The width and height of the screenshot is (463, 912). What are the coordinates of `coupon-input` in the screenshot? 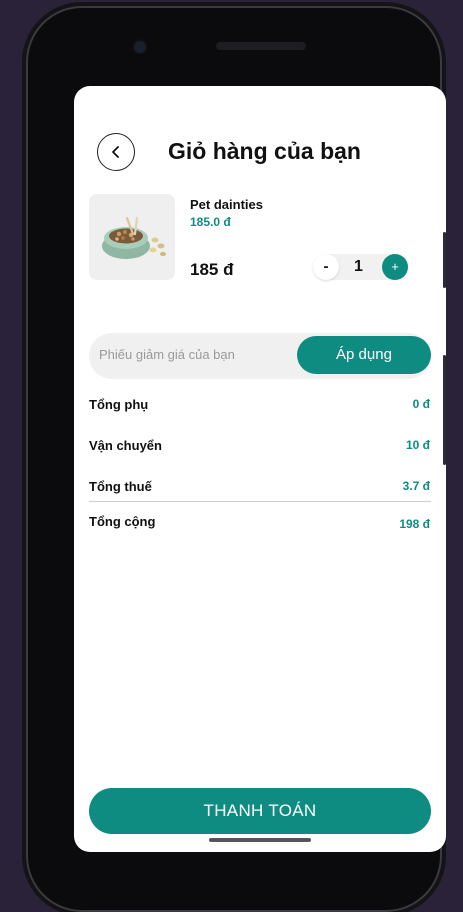 It's located at (199, 354).